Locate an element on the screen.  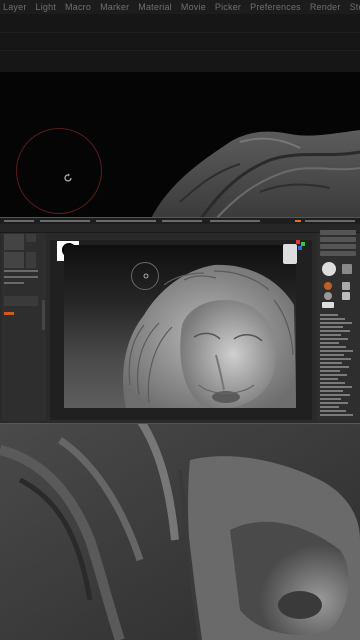
left-accent is located at coordinates (9, 313).